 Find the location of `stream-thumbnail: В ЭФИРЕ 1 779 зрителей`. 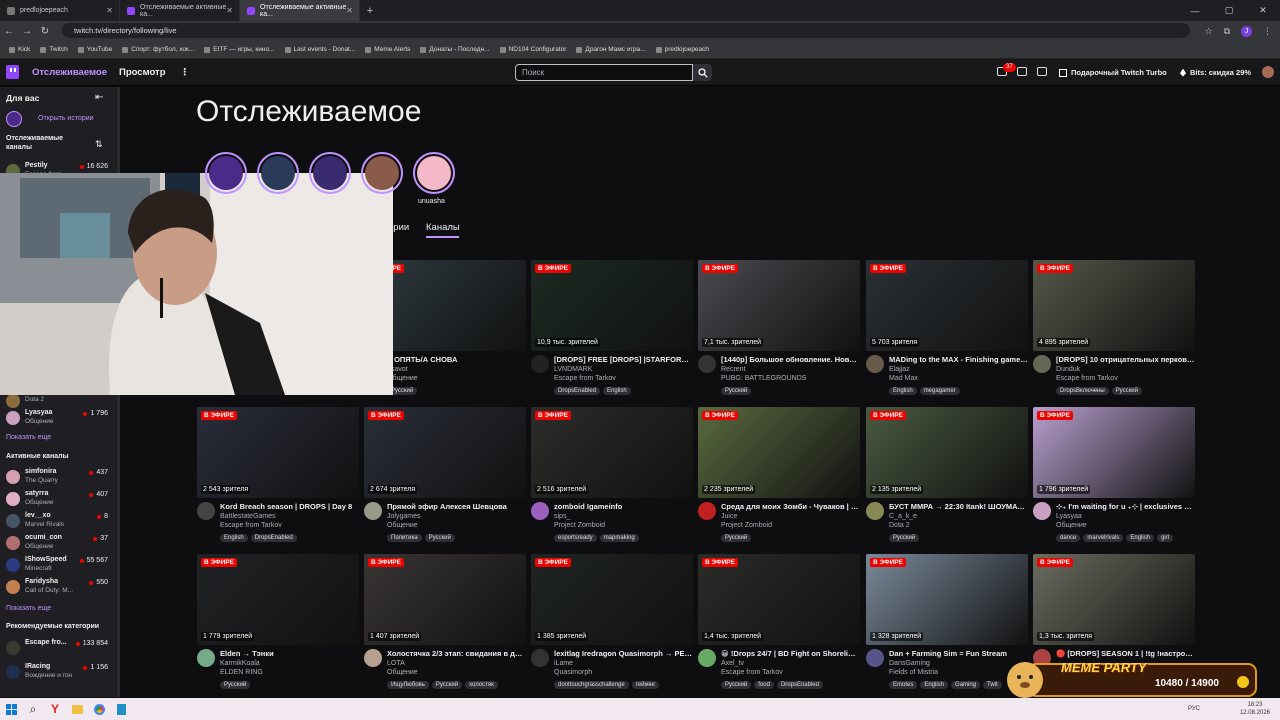

stream-thumbnail: В ЭФИРЕ 1 779 зрителей is located at coordinates (278, 599).